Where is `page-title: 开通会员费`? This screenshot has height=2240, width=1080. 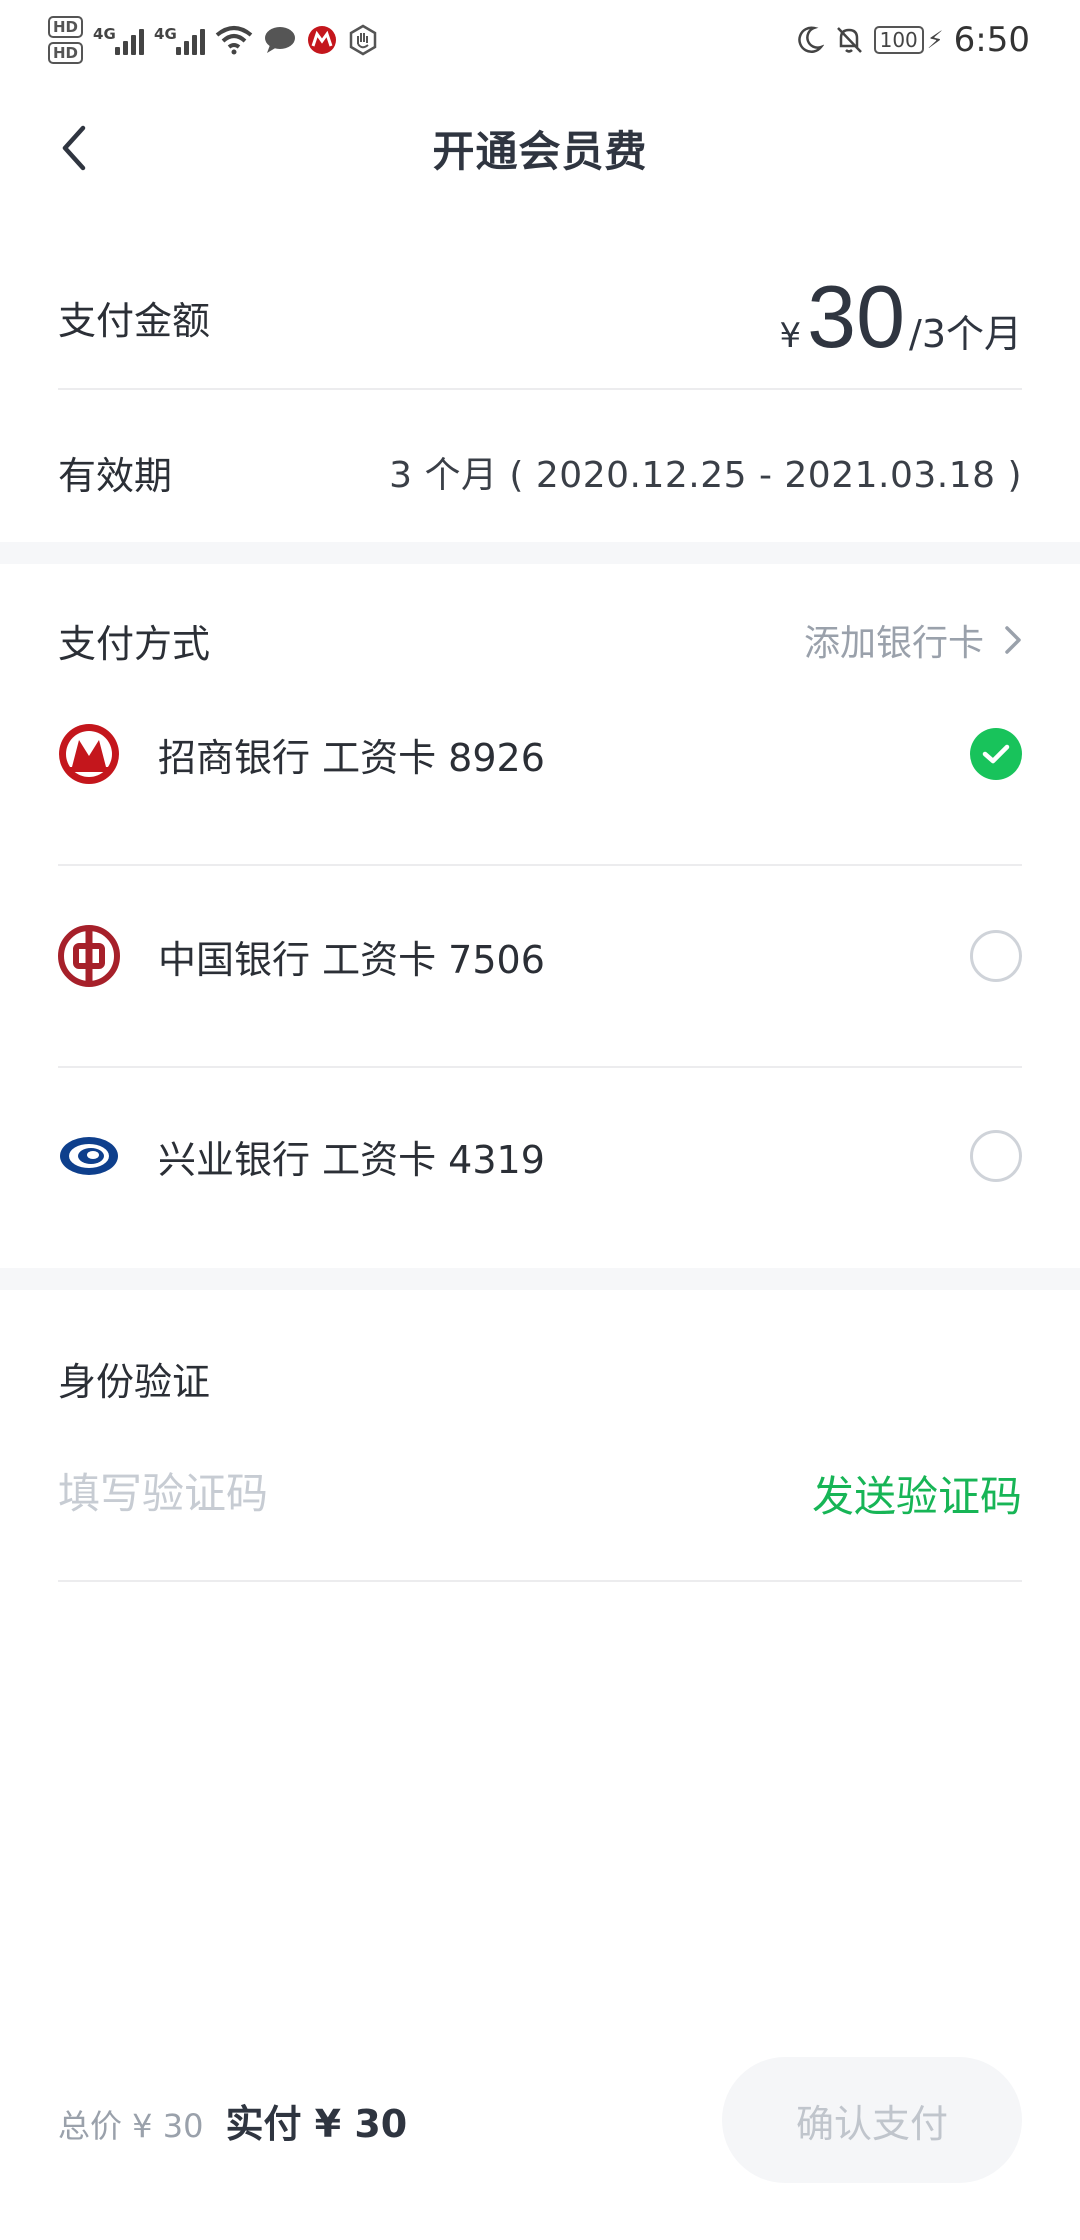 page-title: 开通会员费 is located at coordinates (540, 151).